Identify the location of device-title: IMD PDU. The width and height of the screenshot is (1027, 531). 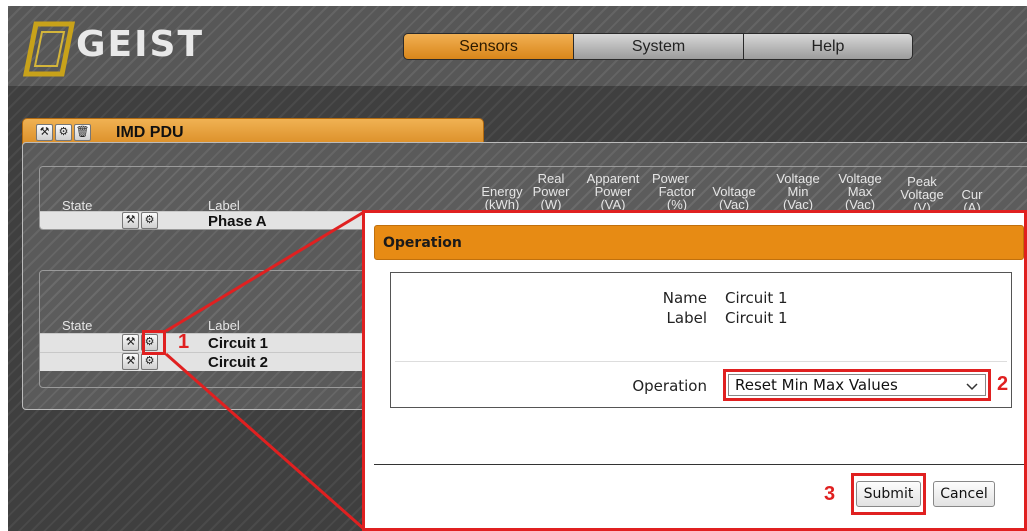
(150, 132).